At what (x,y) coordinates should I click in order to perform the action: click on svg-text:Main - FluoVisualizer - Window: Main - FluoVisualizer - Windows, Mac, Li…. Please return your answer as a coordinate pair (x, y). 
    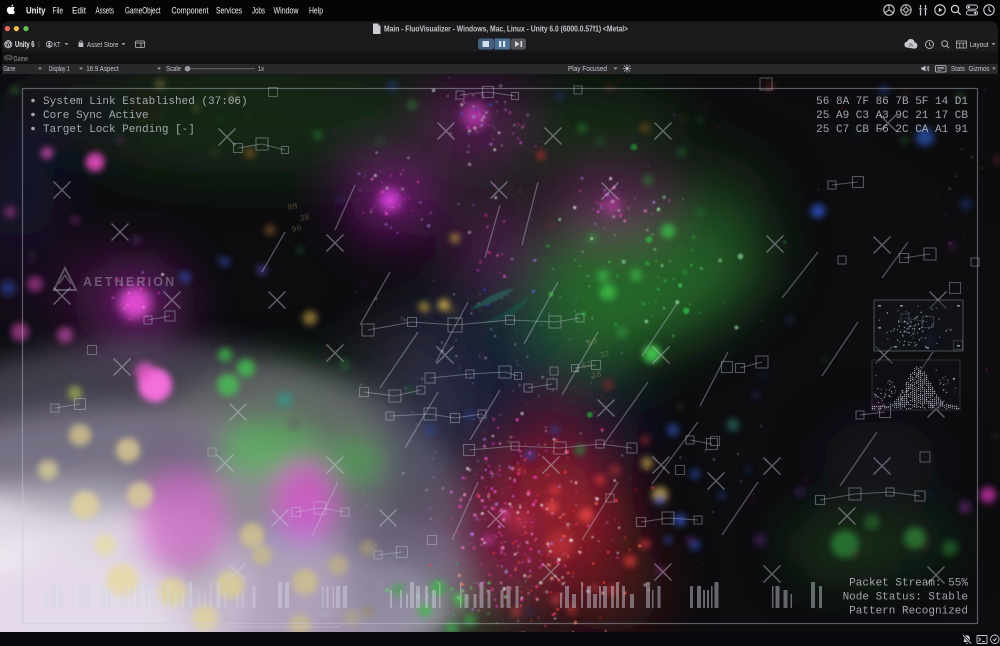
    Looking at the image, I should click on (506, 29).